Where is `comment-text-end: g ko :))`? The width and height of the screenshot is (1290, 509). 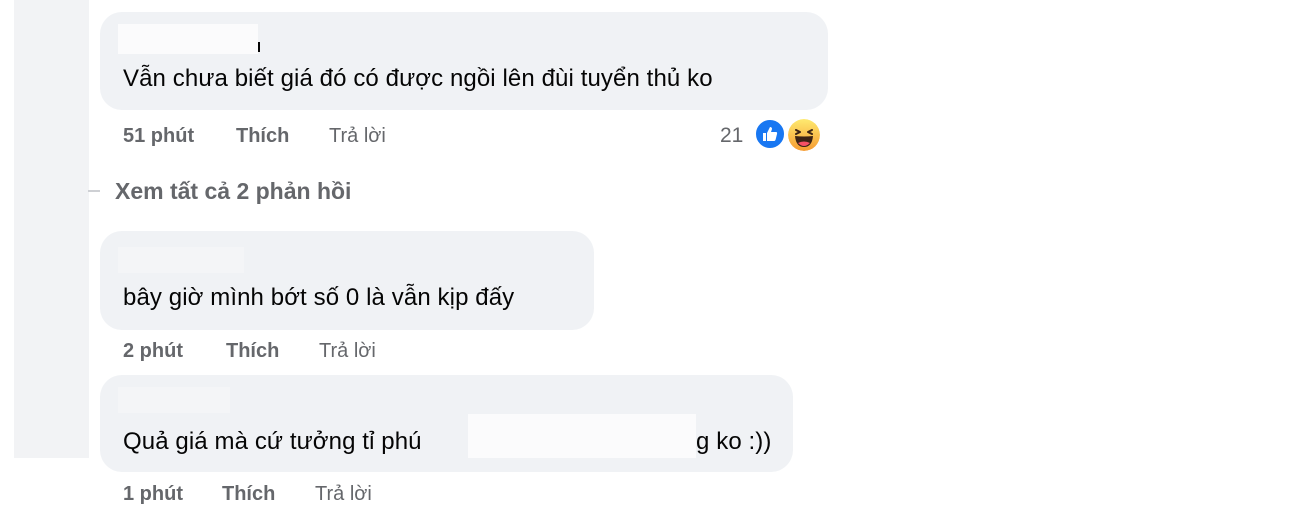 comment-text-end: g ko :)) is located at coordinates (734, 441).